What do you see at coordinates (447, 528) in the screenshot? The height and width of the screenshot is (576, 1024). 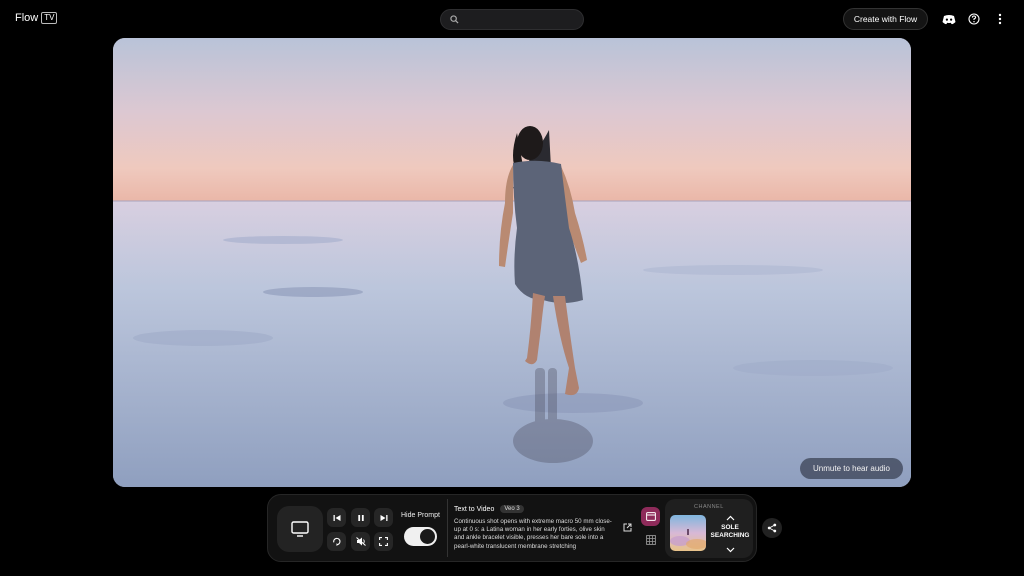 I see `divider` at bounding box center [447, 528].